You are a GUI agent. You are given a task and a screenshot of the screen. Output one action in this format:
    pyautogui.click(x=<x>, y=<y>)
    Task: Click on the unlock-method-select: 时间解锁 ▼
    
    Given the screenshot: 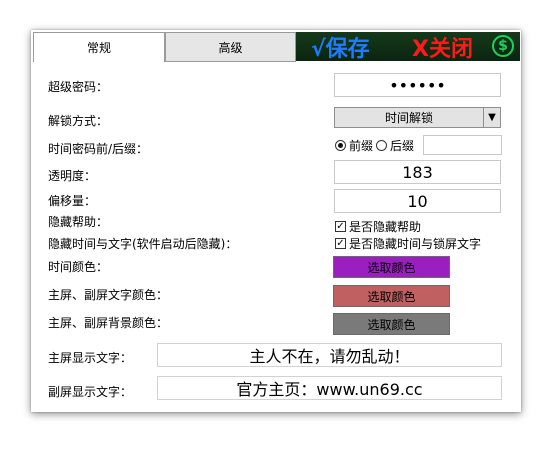 What is the action you would take?
    pyautogui.click(x=417, y=117)
    